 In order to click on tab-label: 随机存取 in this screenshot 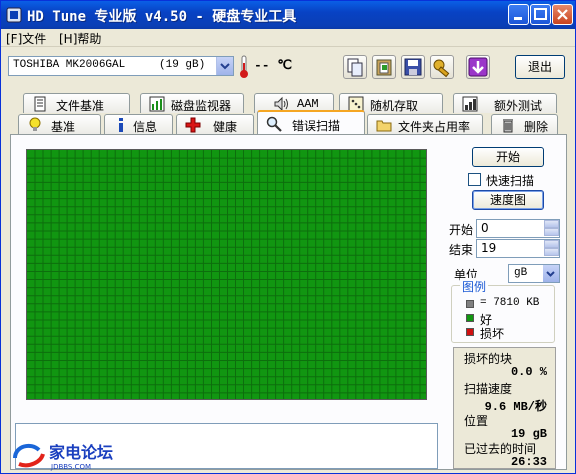, I will do `click(394, 106)`.